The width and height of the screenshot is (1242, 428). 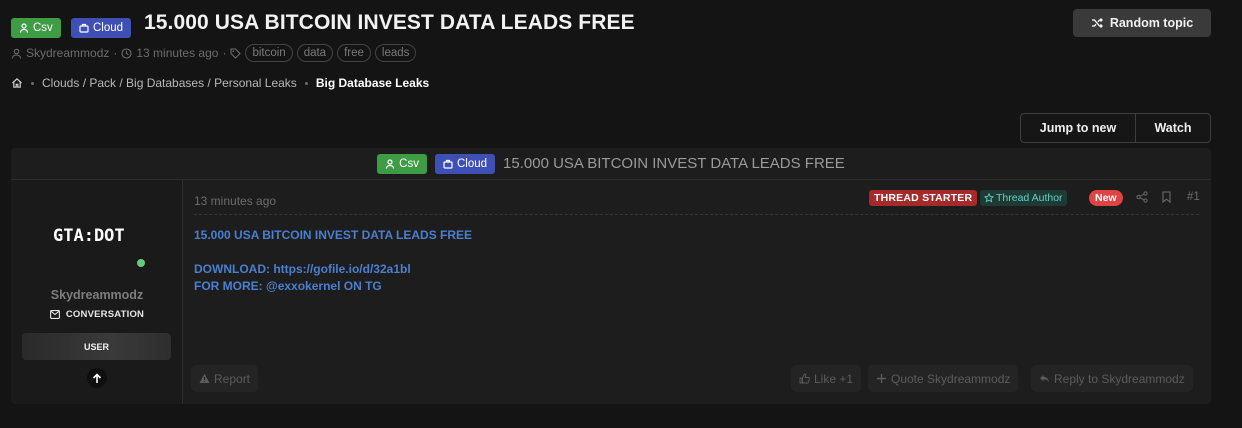 I want to click on arrow-up-icon, so click(x=97, y=377).